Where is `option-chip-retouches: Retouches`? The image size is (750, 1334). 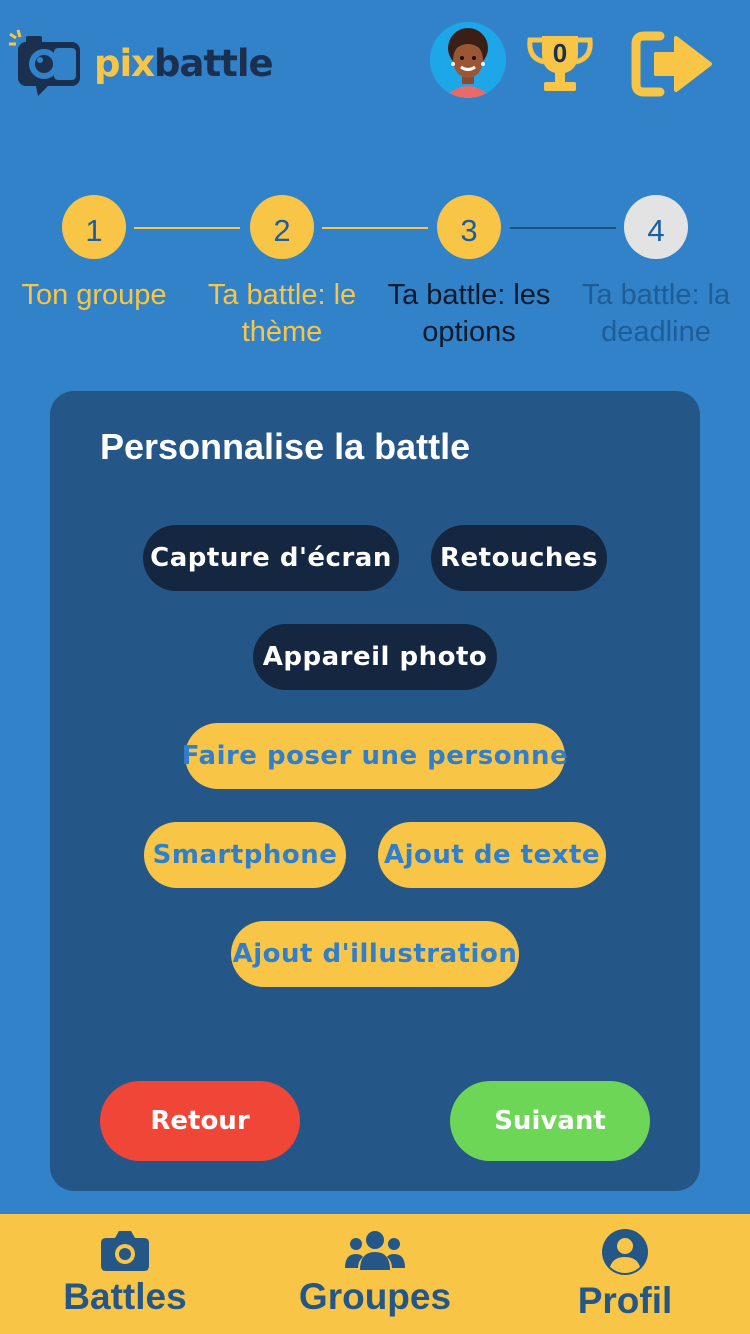
option-chip-retouches: Retouches is located at coordinates (519, 558).